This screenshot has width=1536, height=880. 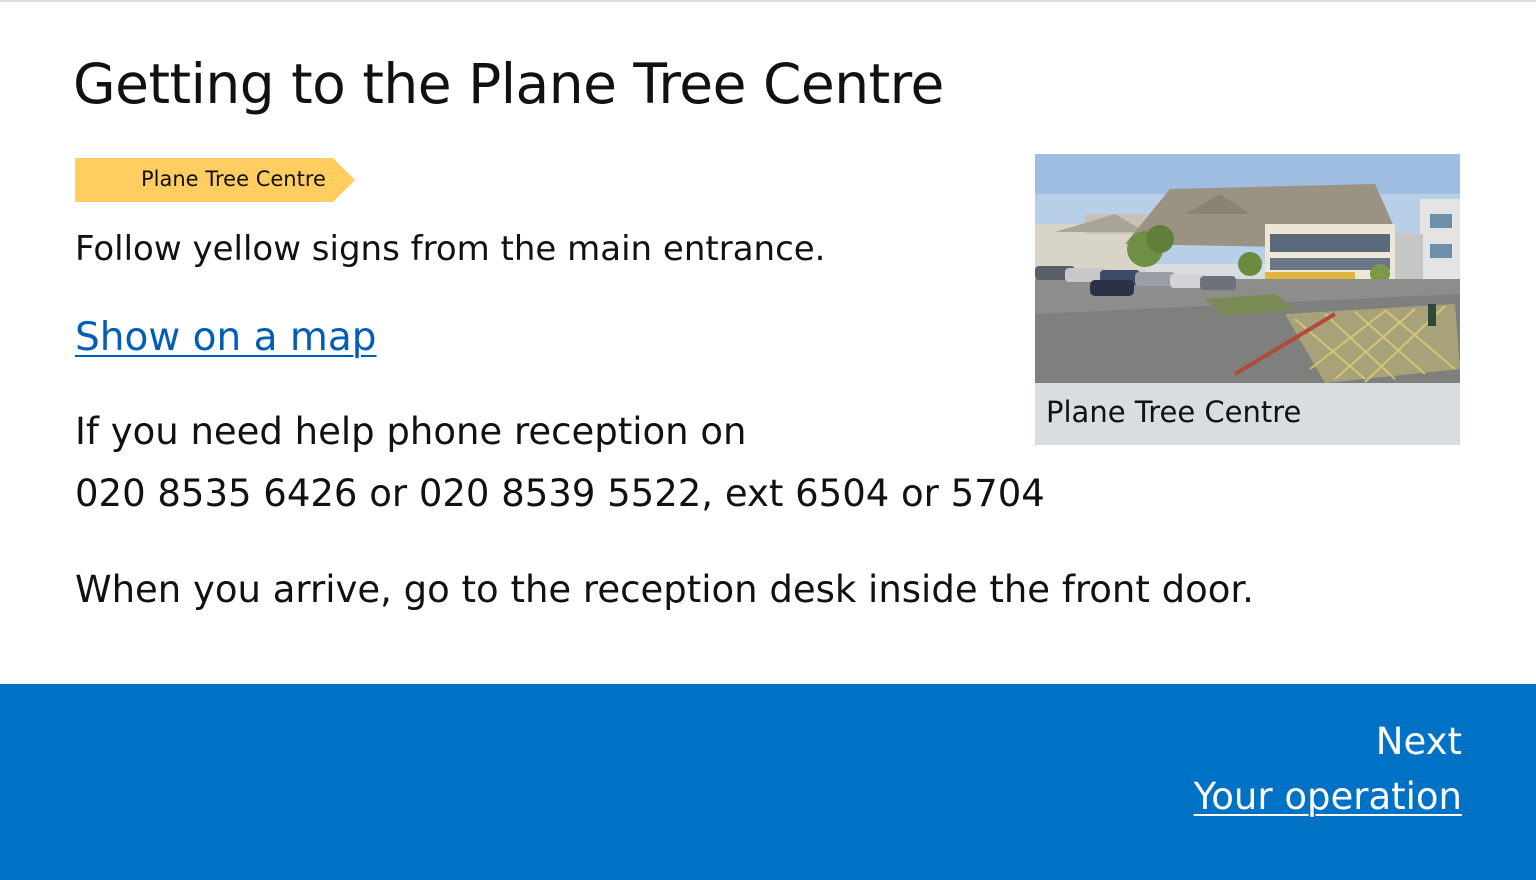 I want to click on next-page-link: Your operation, so click(x=1328, y=796).